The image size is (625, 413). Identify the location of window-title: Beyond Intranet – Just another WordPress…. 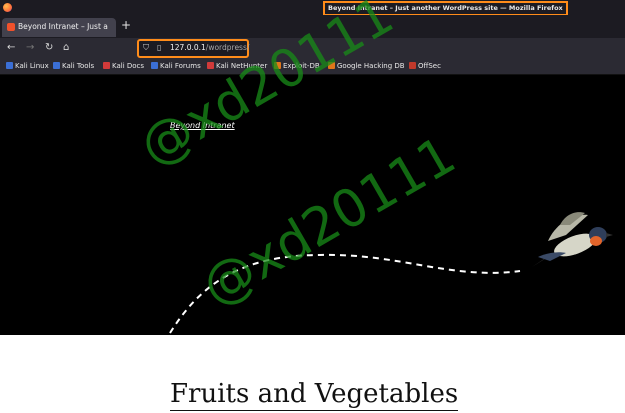
(445, 8).